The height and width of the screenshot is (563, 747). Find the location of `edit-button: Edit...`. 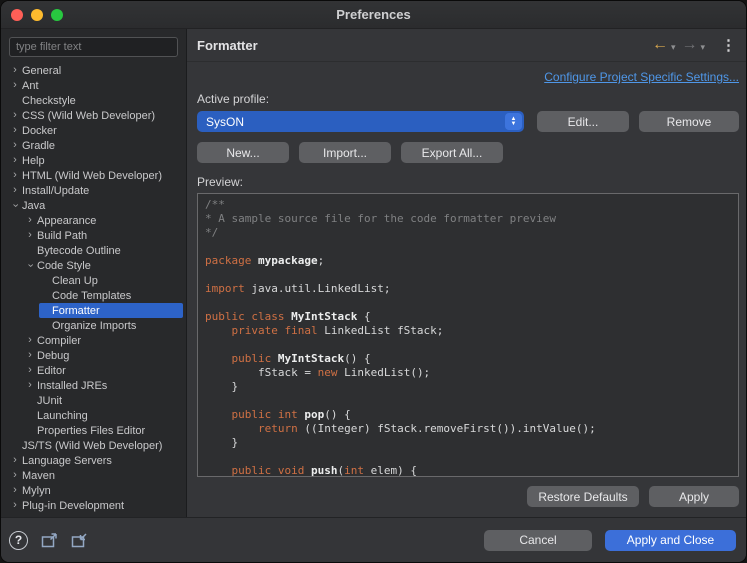

edit-button: Edit... is located at coordinates (583, 121).